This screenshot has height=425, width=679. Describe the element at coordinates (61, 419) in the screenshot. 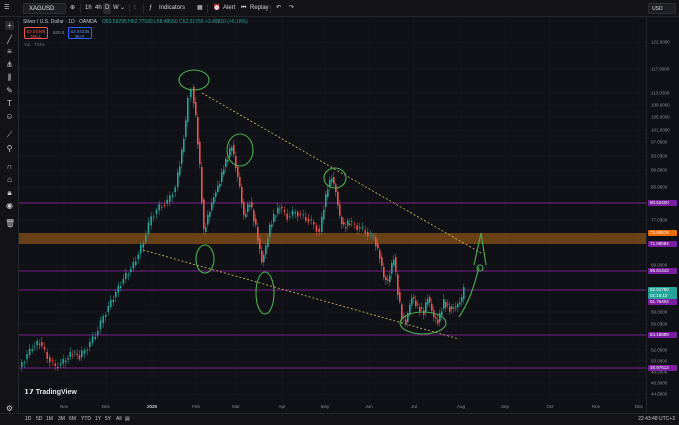

I see `range-3m: 3M` at that location.